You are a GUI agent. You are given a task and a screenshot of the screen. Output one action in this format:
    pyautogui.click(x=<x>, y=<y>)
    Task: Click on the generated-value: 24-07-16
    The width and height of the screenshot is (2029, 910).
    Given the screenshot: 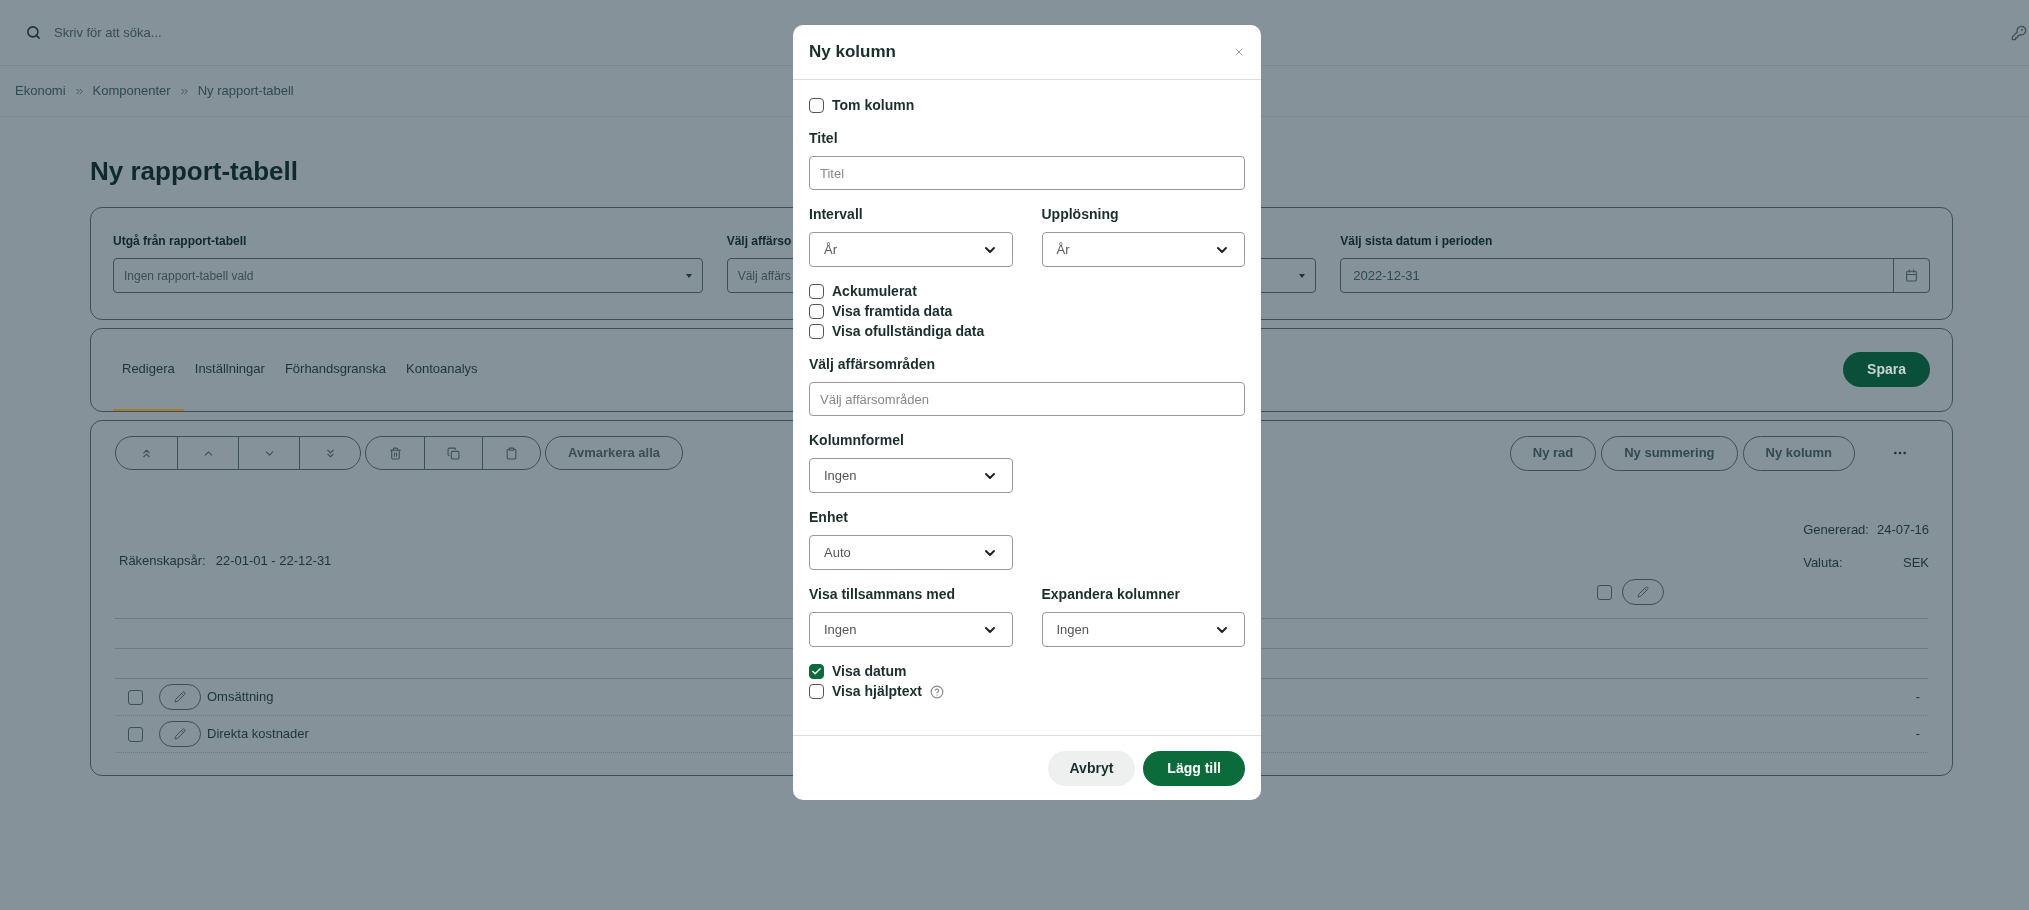 What is the action you would take?
    pyautogui.click(x=1902, y=530)
    